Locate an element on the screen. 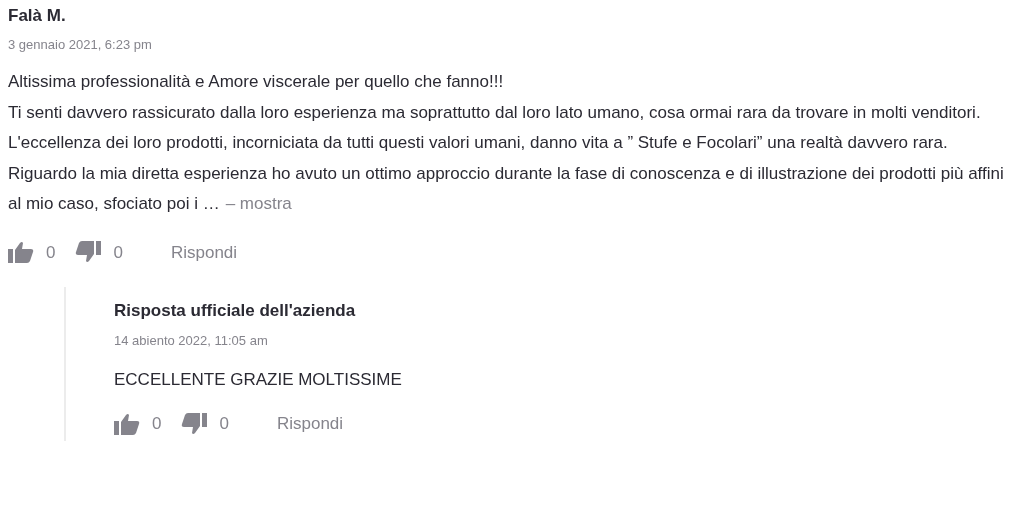  review-text: L'eccellenza dei loro prodotti, incorniciata da tutti questi valori umani, danno vita a ” Stufe e Focolari” una realtà davvero rara. is located at coordinates (478, 143).